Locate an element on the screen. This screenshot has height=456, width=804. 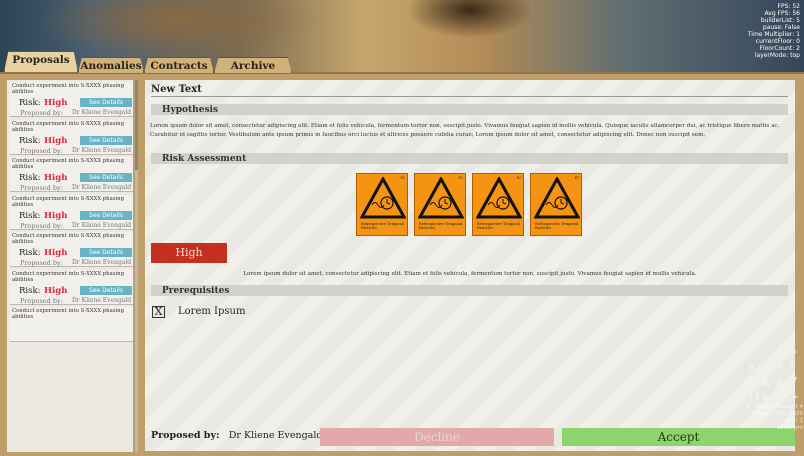
fastest-forward-icon: ▶ is located at coordinates (795, 396).